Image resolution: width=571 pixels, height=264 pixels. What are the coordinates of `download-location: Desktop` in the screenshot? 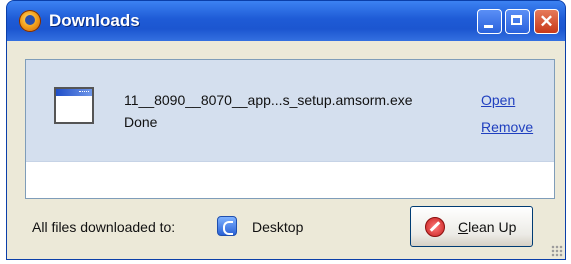 It's located at (278, 227).